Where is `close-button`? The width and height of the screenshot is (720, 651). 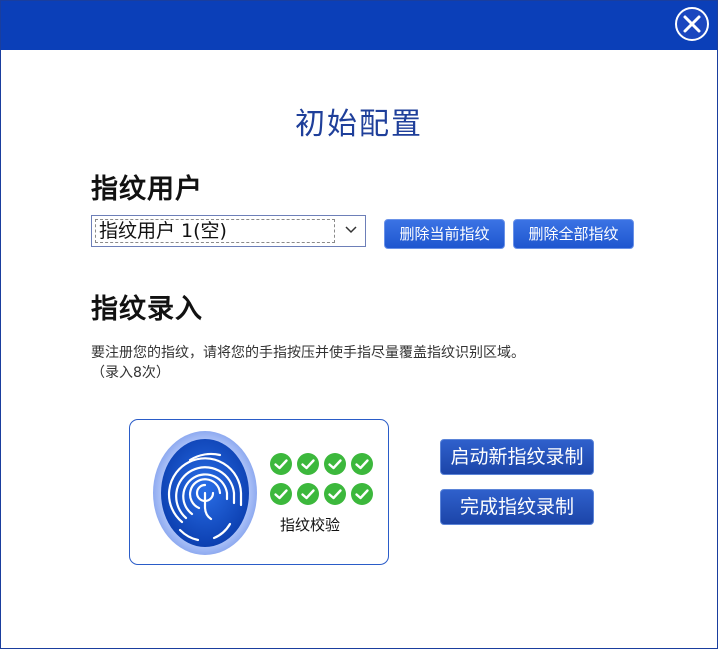 close-button is located at coordinates (692, 24).